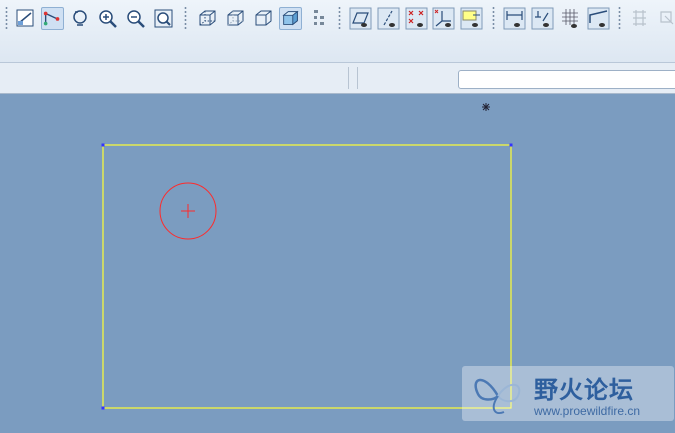 Image resolution: width=675 pixels, height=433 pixels. Describe the element at coordinates (584, 390) in the screenshot. I see `watermark-title: 野火论坛` at that location.